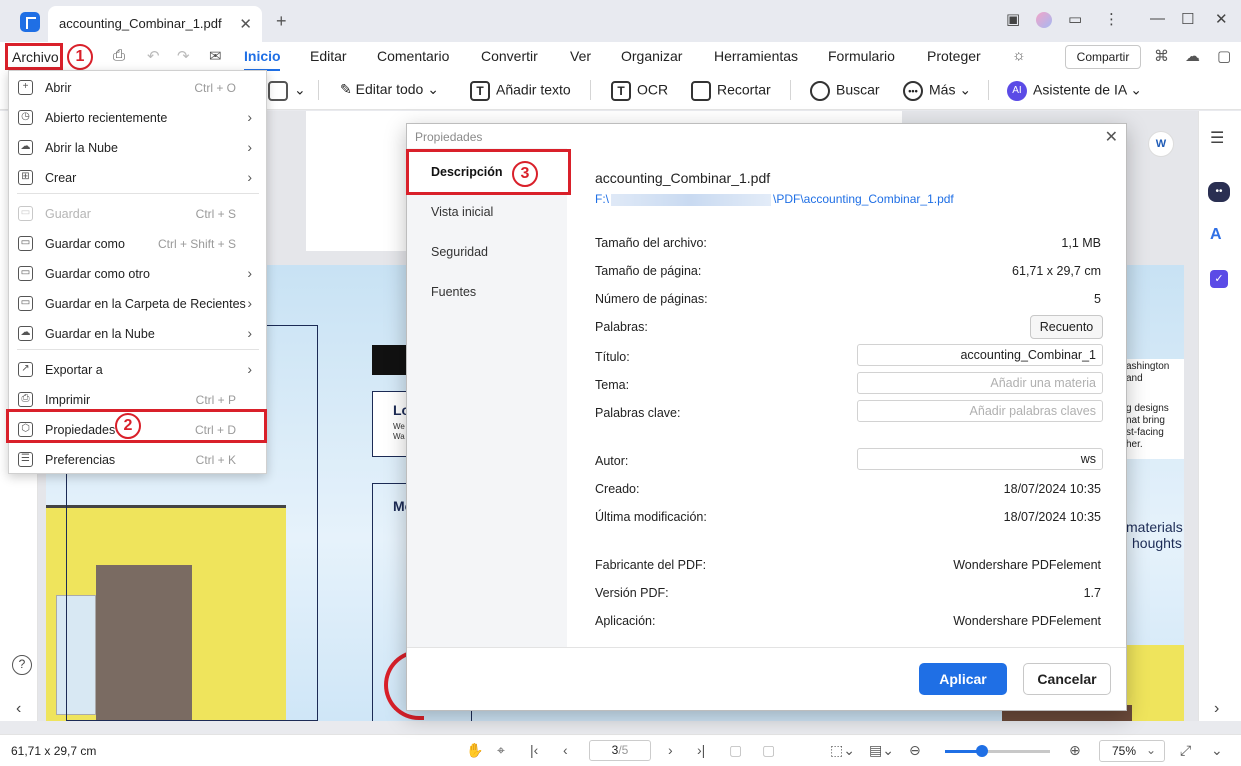  I want to click on print-icon: ⎙, so click(119, 55).